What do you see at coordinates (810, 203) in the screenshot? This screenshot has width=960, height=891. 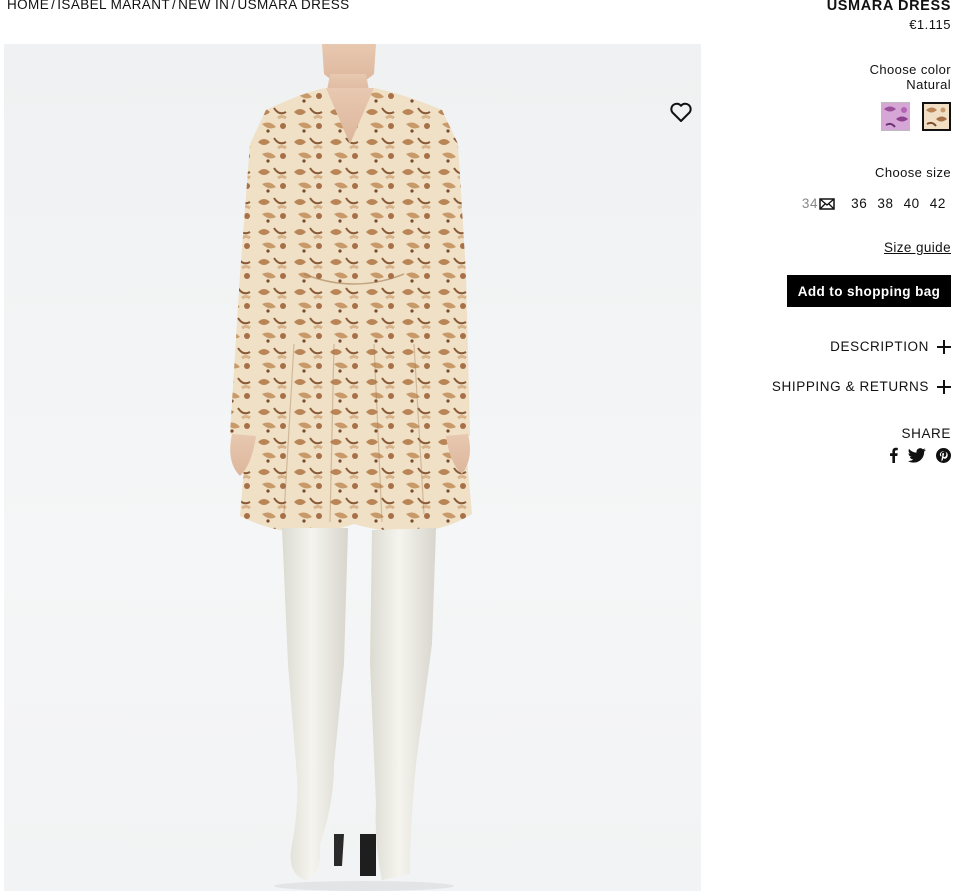 I see `size-label: 34` at bounding box center [810, 203].